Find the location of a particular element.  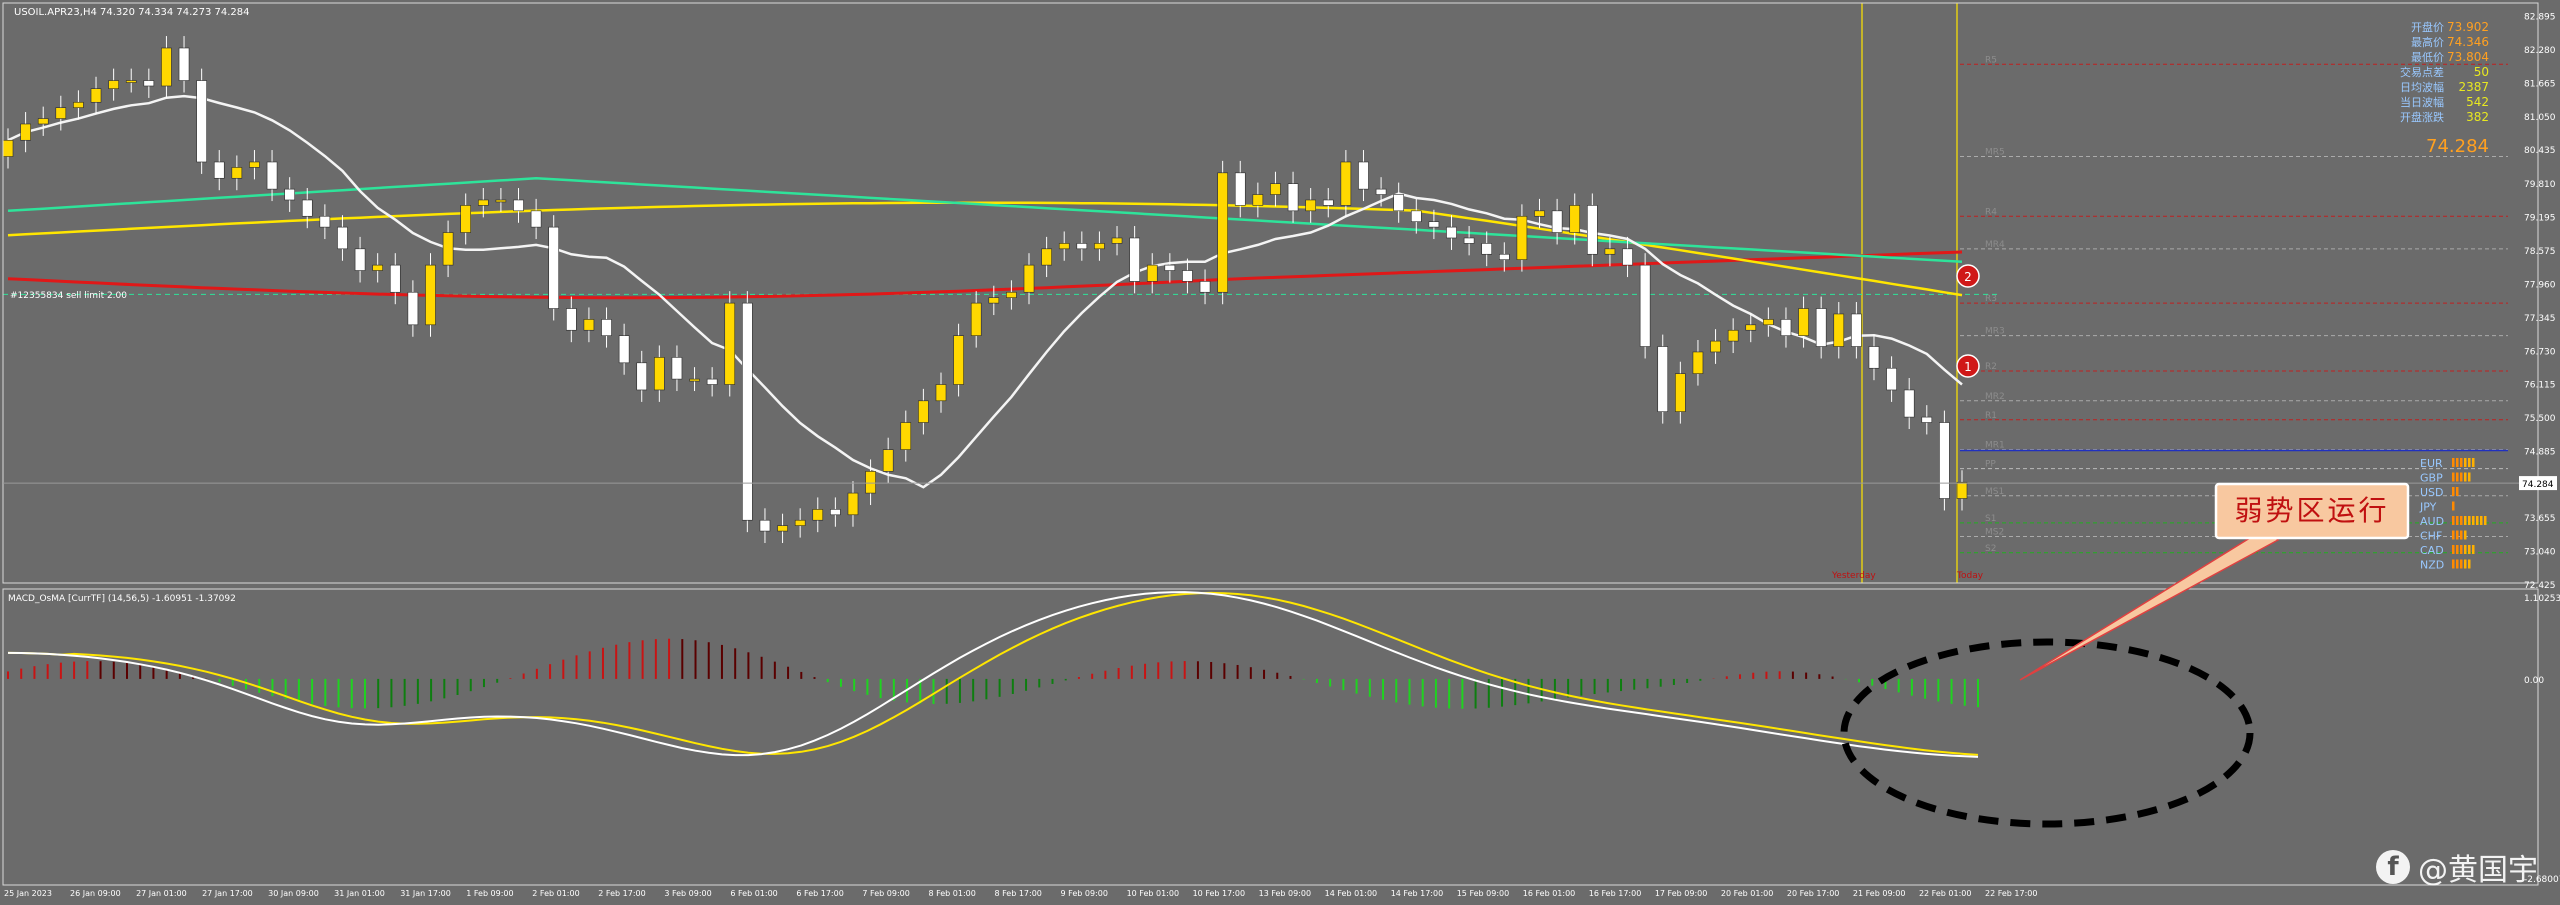

y-tick-label: 75.500 is located at coordinates (2540, 419).